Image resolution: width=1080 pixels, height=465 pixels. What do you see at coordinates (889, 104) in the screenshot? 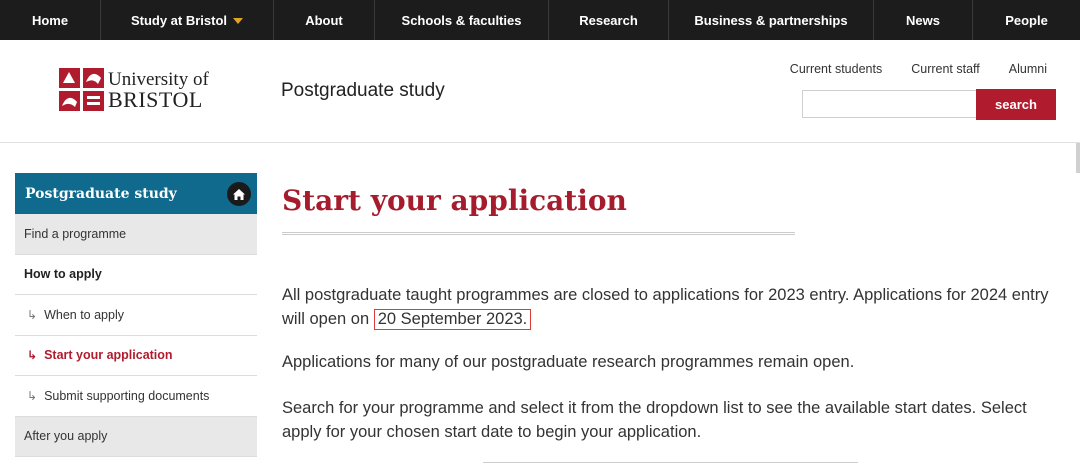
I see `search-input` at bounding box center [889, 104].